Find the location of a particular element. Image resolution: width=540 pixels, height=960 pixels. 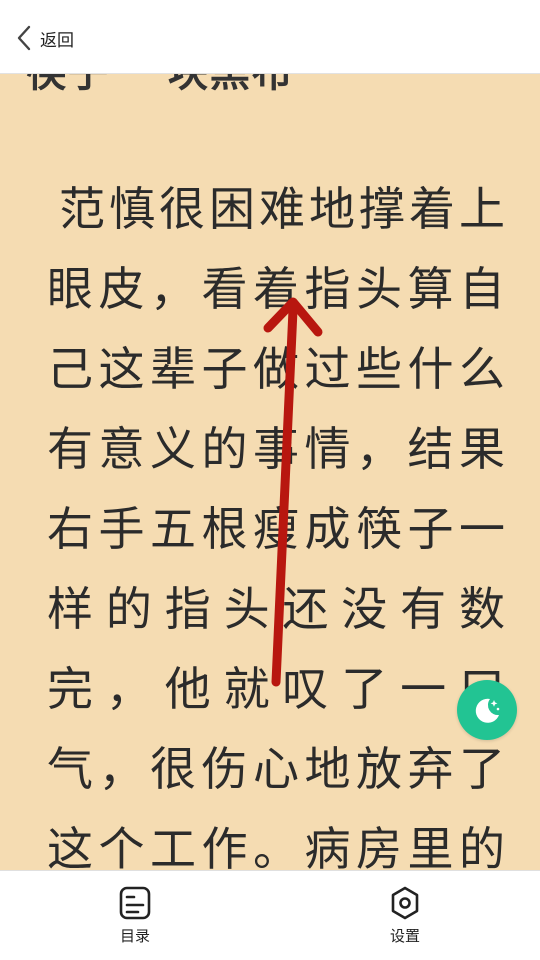

moon-stars-icon is located at coordinates (487, 710).